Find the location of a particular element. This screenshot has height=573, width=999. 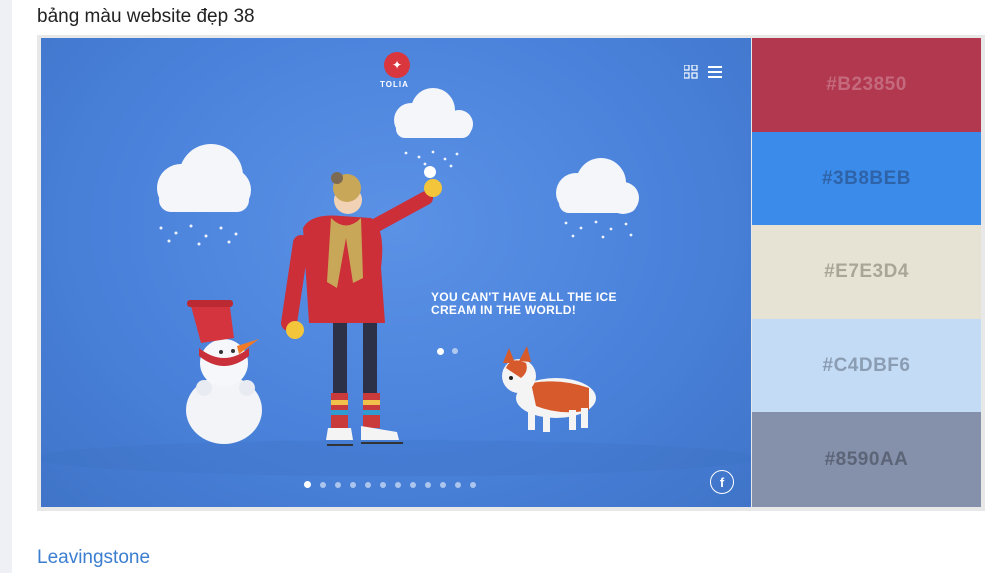

page-title: bảng màu website đẹp 38 is located at coordinates (146, 16).